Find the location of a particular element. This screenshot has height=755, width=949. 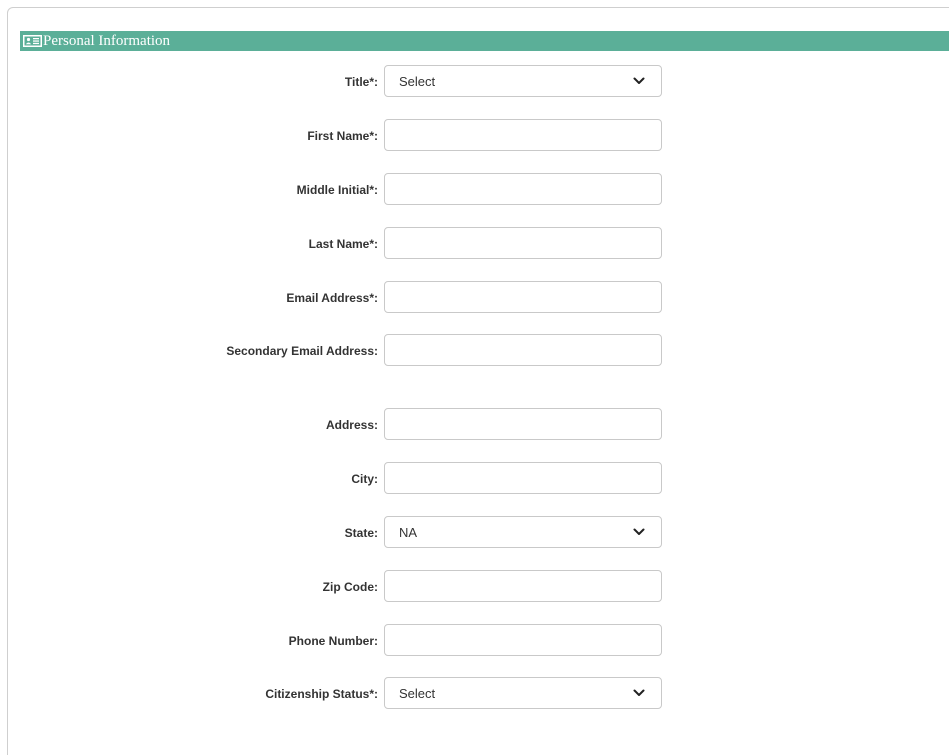

email-label: Email Address*: is located at coordinates (332, 298).